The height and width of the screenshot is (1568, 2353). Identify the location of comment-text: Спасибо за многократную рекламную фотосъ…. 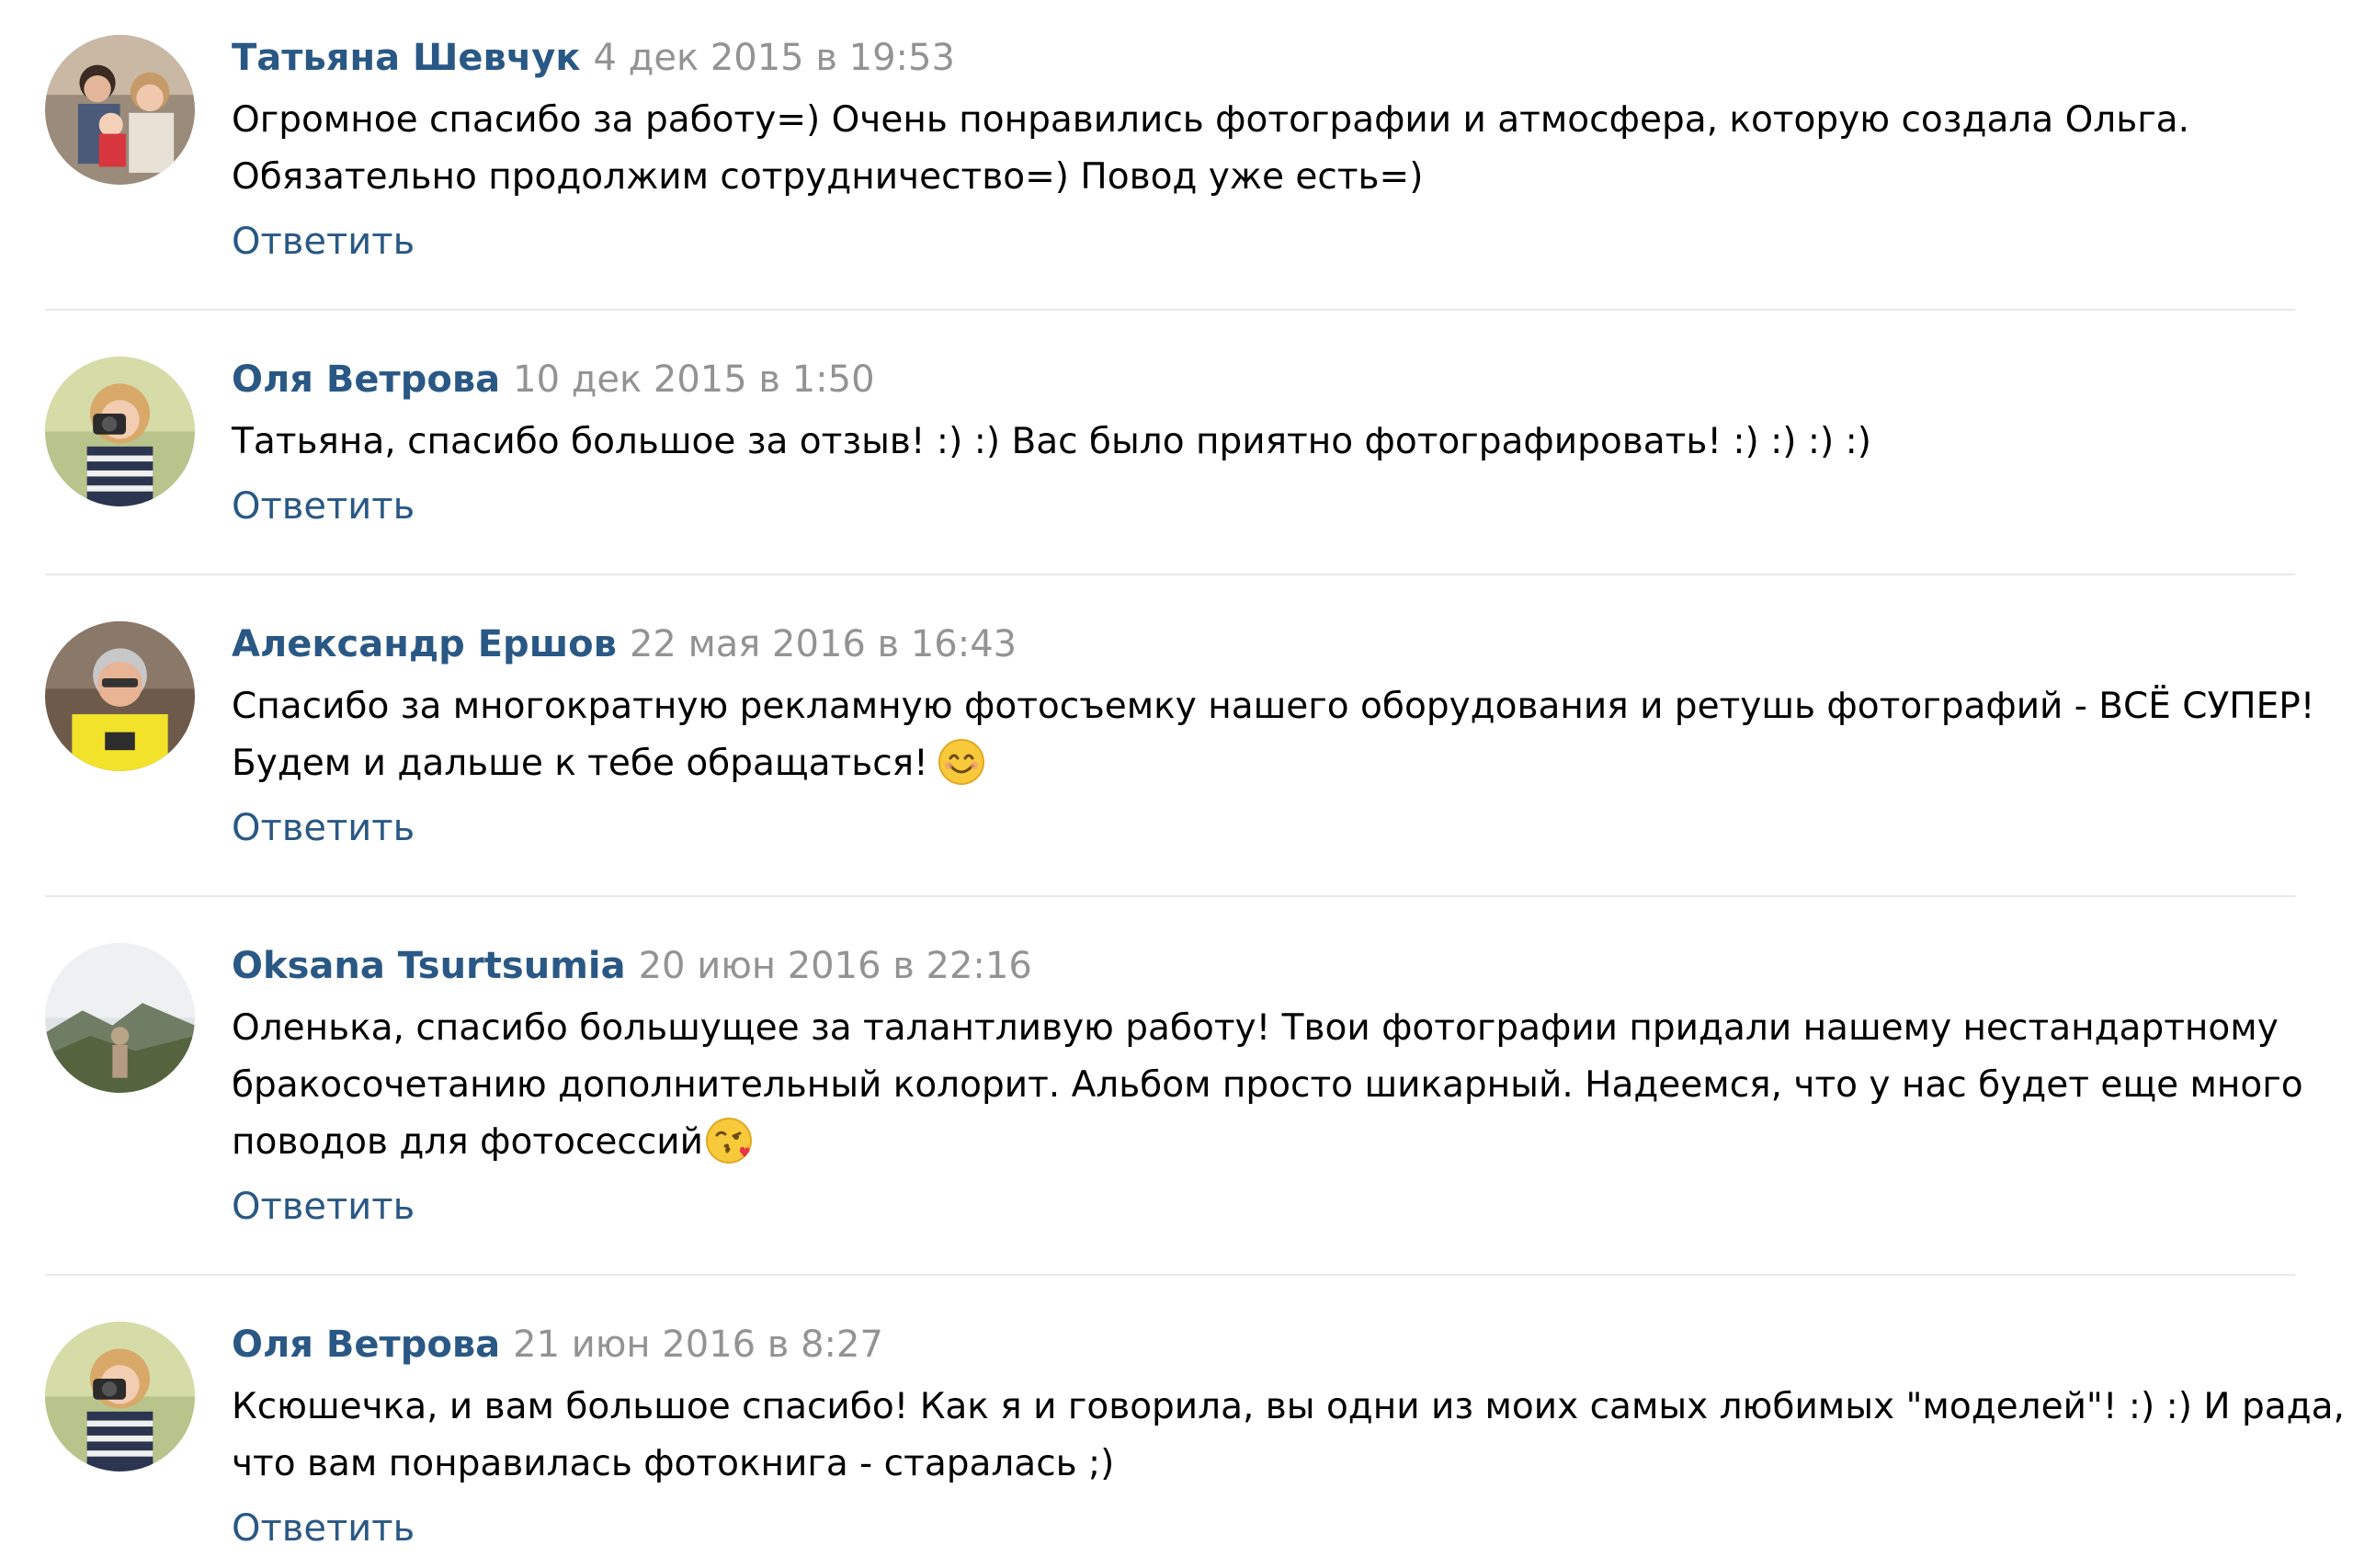
(1273, 735).